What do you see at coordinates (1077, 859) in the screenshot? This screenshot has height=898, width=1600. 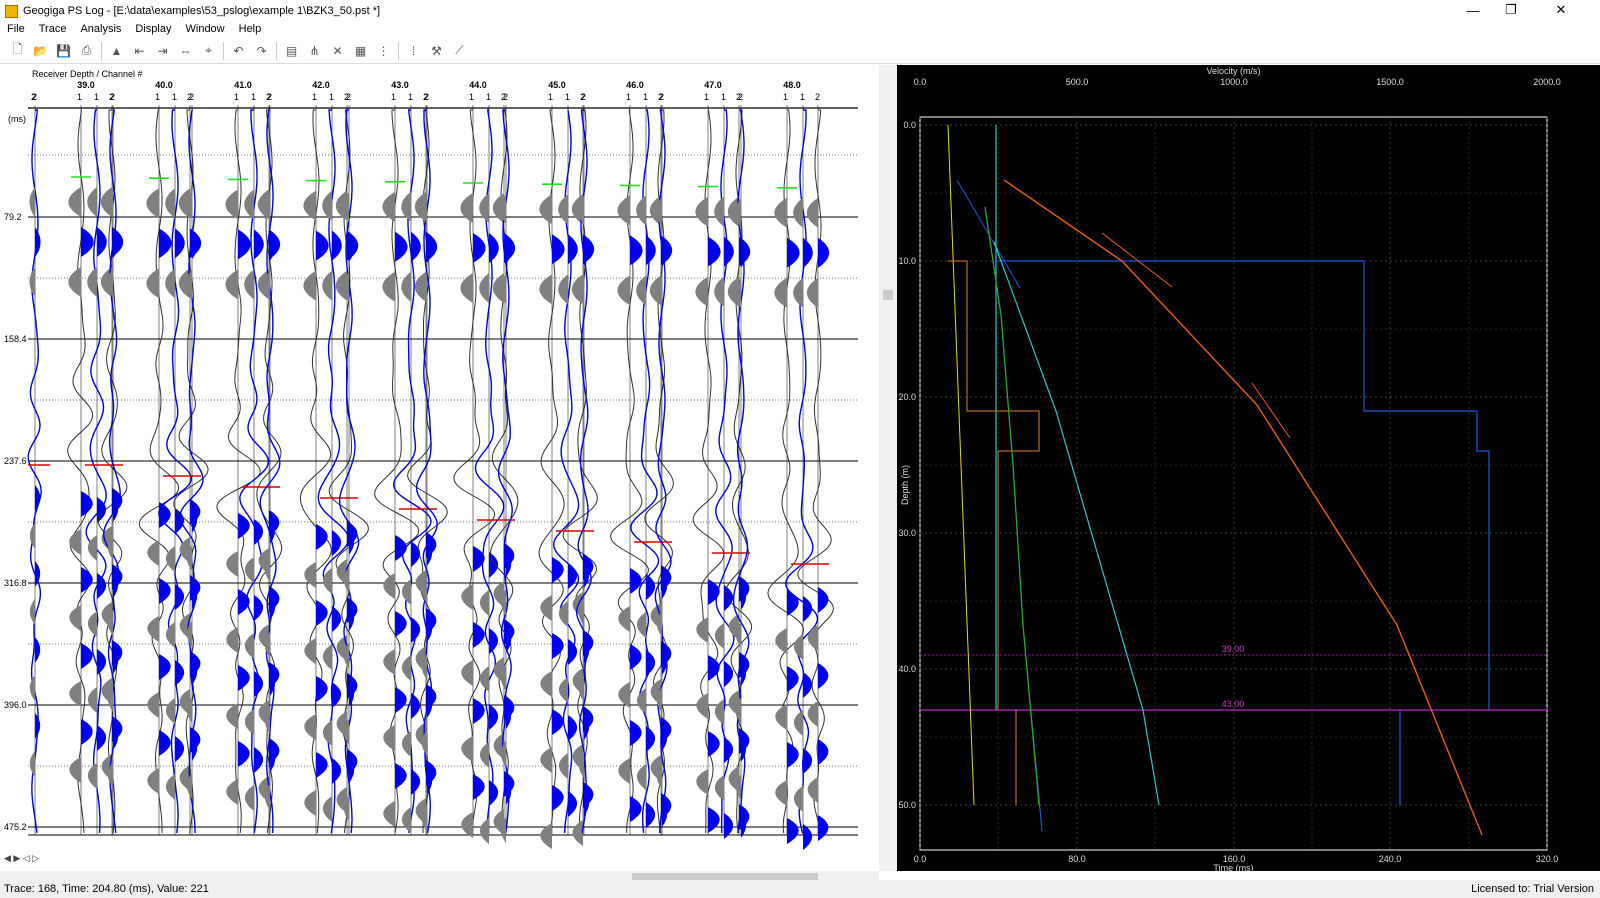 I see `time-tick: 80.0` at bounding box center [1077, 859].